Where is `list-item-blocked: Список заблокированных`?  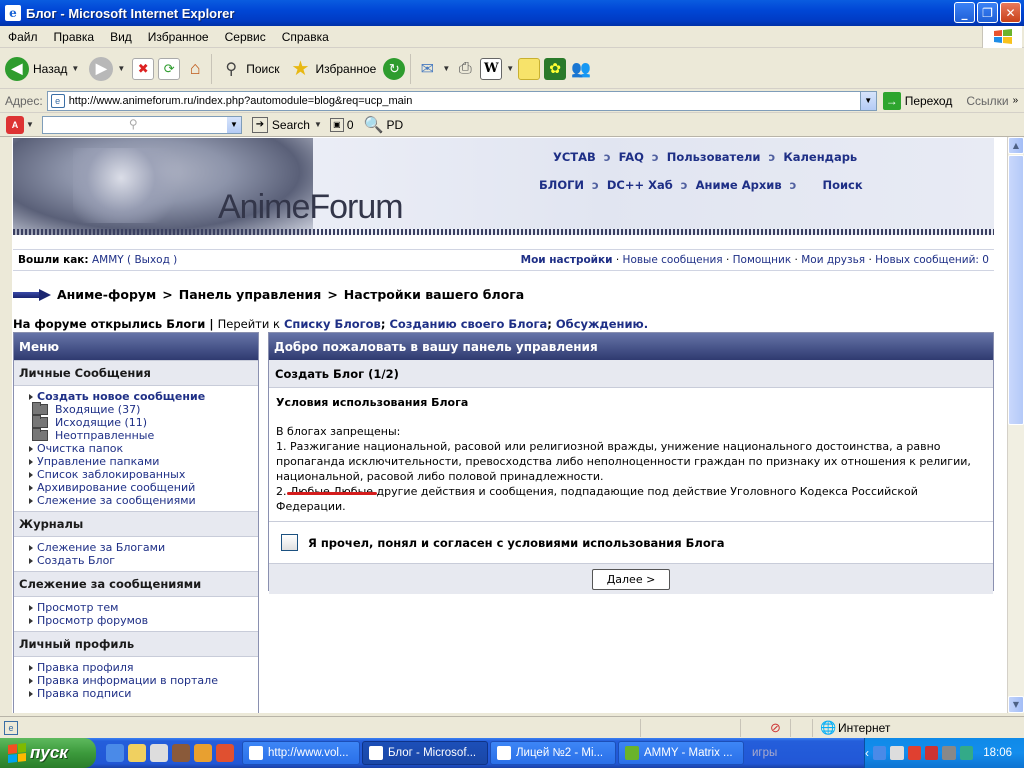
list-item-blocked: Список заблокированных is located at coordinates (143, 474).